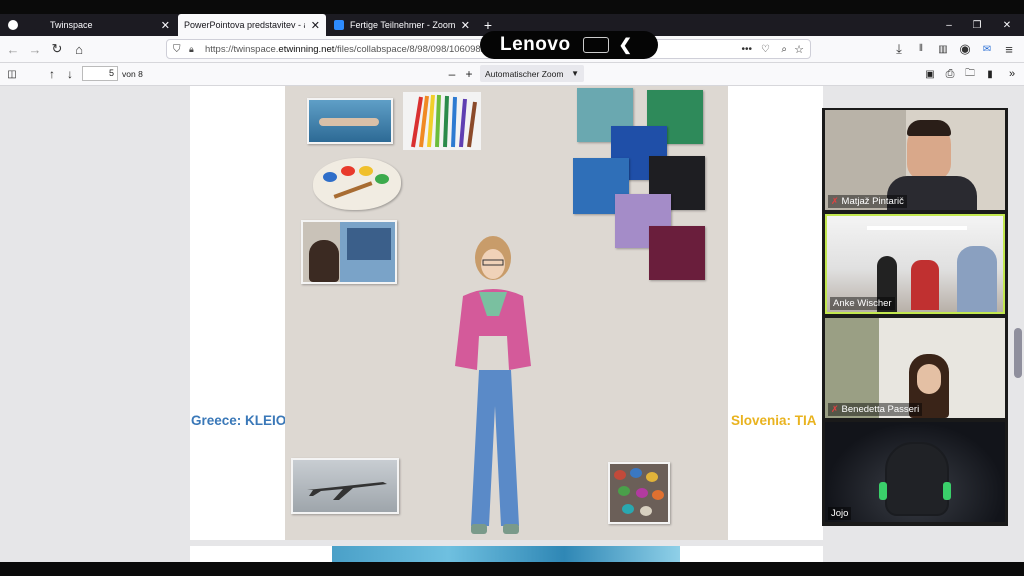 The height and width of the screenshot is (576, 1024). I want to click on participant-hair, so click(929, 128).